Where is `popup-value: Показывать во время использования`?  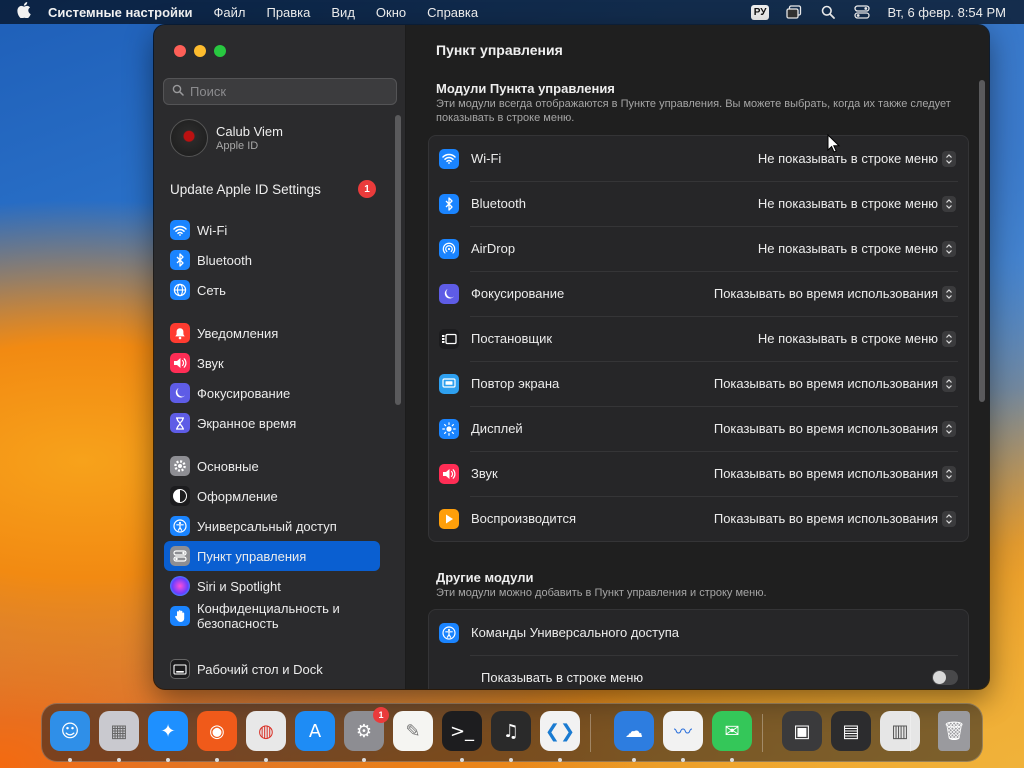 popup-value: Показывать во время использования is located at coordinates (825, 428).